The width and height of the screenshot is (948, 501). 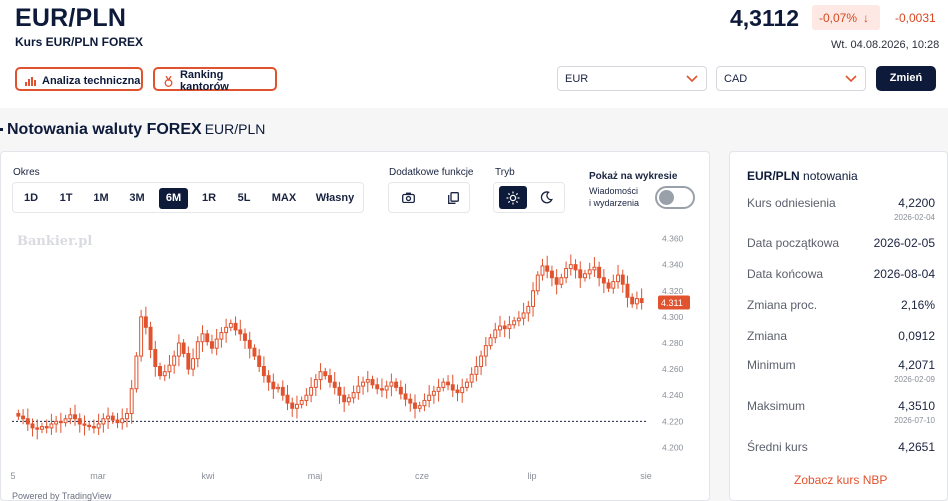 I want to click on news-label-line1: Wiadomości, so click(x=614, y=191).